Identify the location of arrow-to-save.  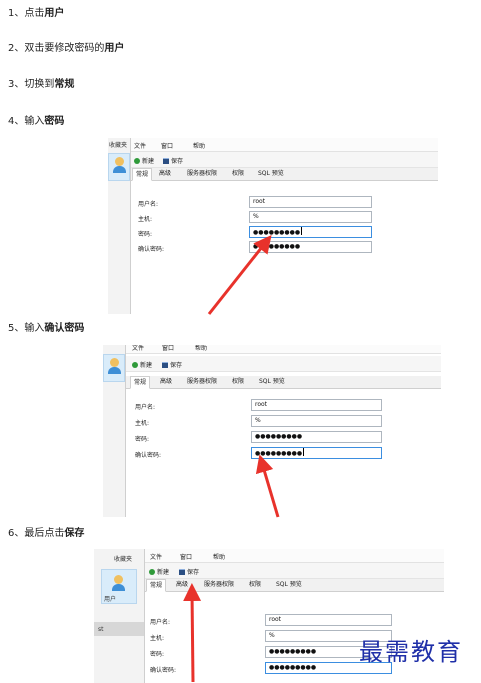
(192, 633).